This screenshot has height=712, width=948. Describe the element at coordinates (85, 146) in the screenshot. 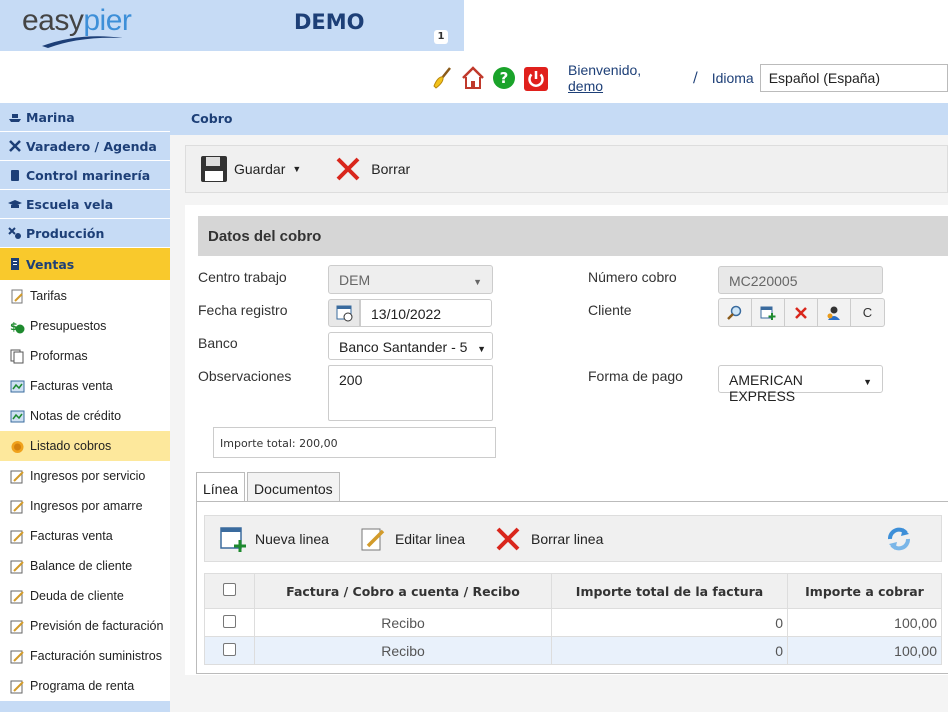

I see `sidebar-section-varadero: Varadero / Agenda` at that location.